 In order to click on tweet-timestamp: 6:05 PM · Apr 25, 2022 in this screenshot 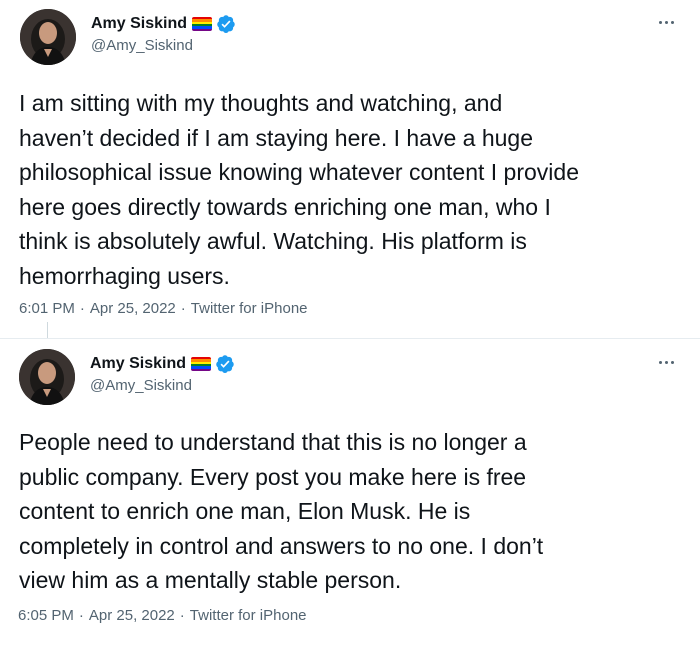, I will do `click(96, 615)`.